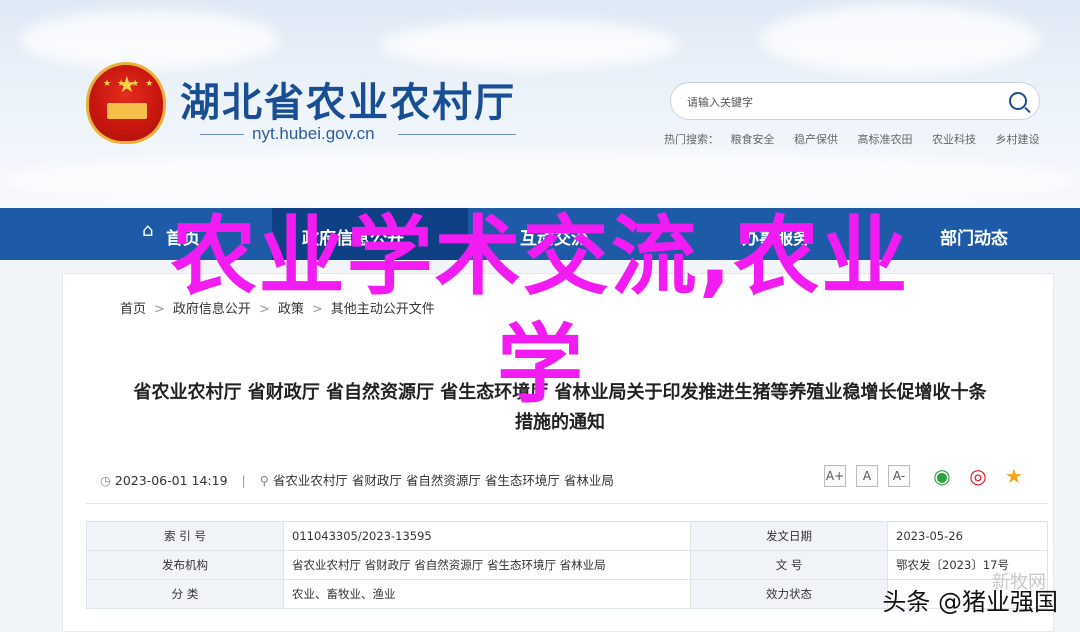  What do you see at coordinates (185, 536) in the screenshot?
I see `table-key: 索 引 号` at bounding box center [185, 536].